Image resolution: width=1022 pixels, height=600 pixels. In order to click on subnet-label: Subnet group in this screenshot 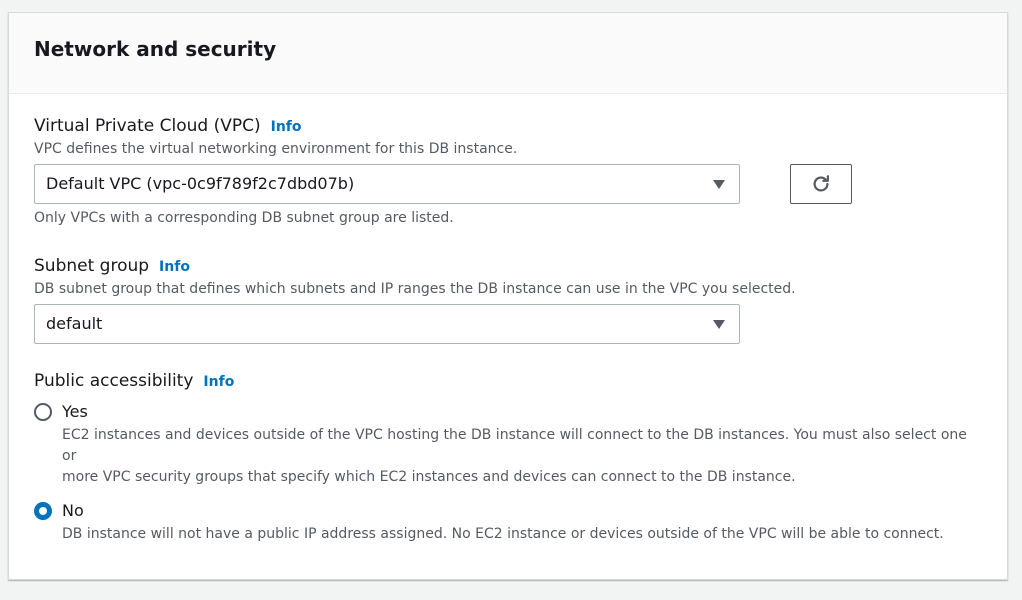, I will do `click(92, 266)`.